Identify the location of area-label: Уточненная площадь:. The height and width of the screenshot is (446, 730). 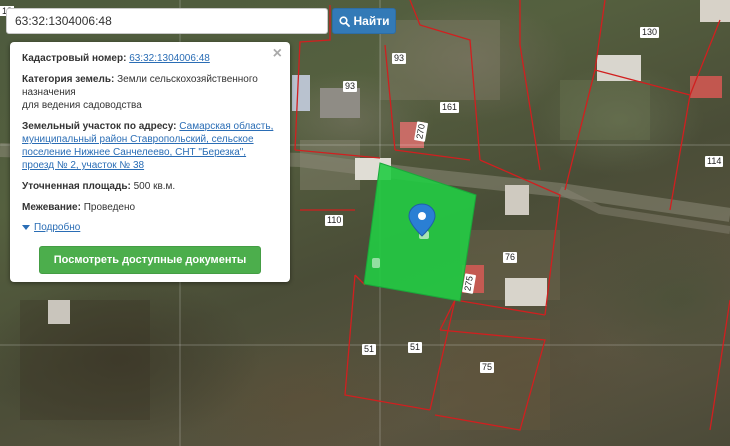
(76, 186).